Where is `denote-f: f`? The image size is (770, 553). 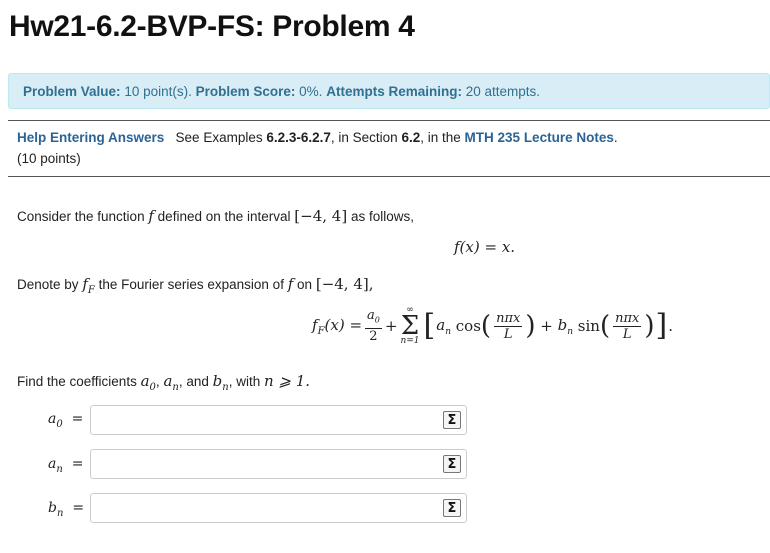
denote-f: f is located at coordinates (290, 284).